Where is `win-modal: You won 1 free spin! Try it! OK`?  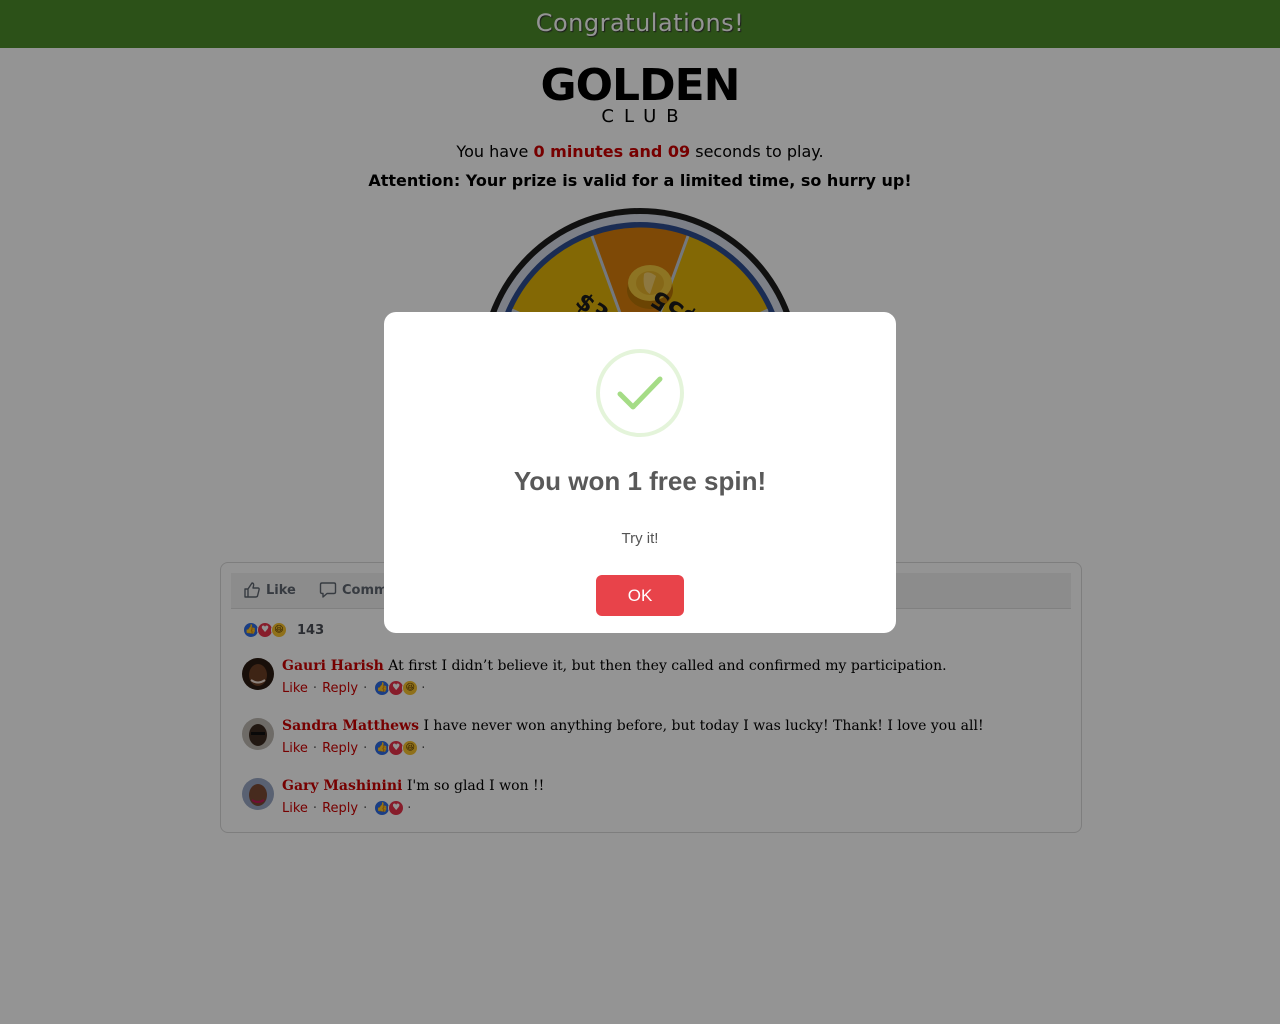 win-modal: You won 1 free spin! Try it! OK is located at coordinates (640, 472).